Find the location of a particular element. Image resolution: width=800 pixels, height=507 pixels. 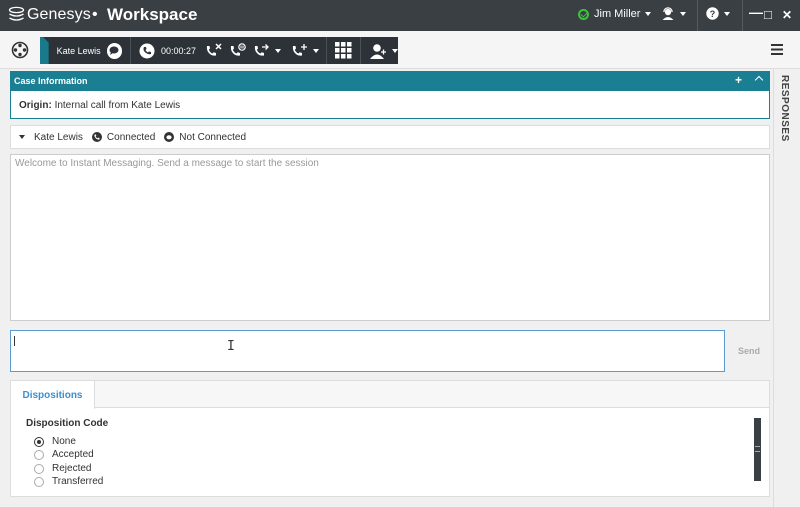

hamburger-menu-icon is located at coordinates (777, 49).